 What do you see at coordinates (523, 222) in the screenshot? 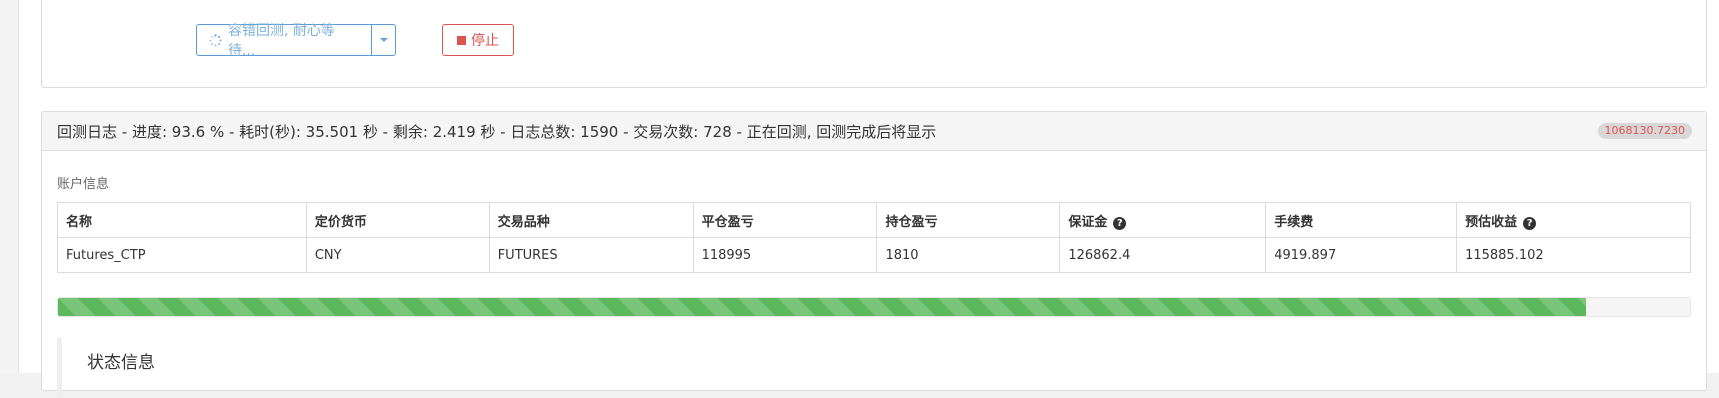
I see `col-instrument-label: 交易品种` at bounding box center [523, 222].